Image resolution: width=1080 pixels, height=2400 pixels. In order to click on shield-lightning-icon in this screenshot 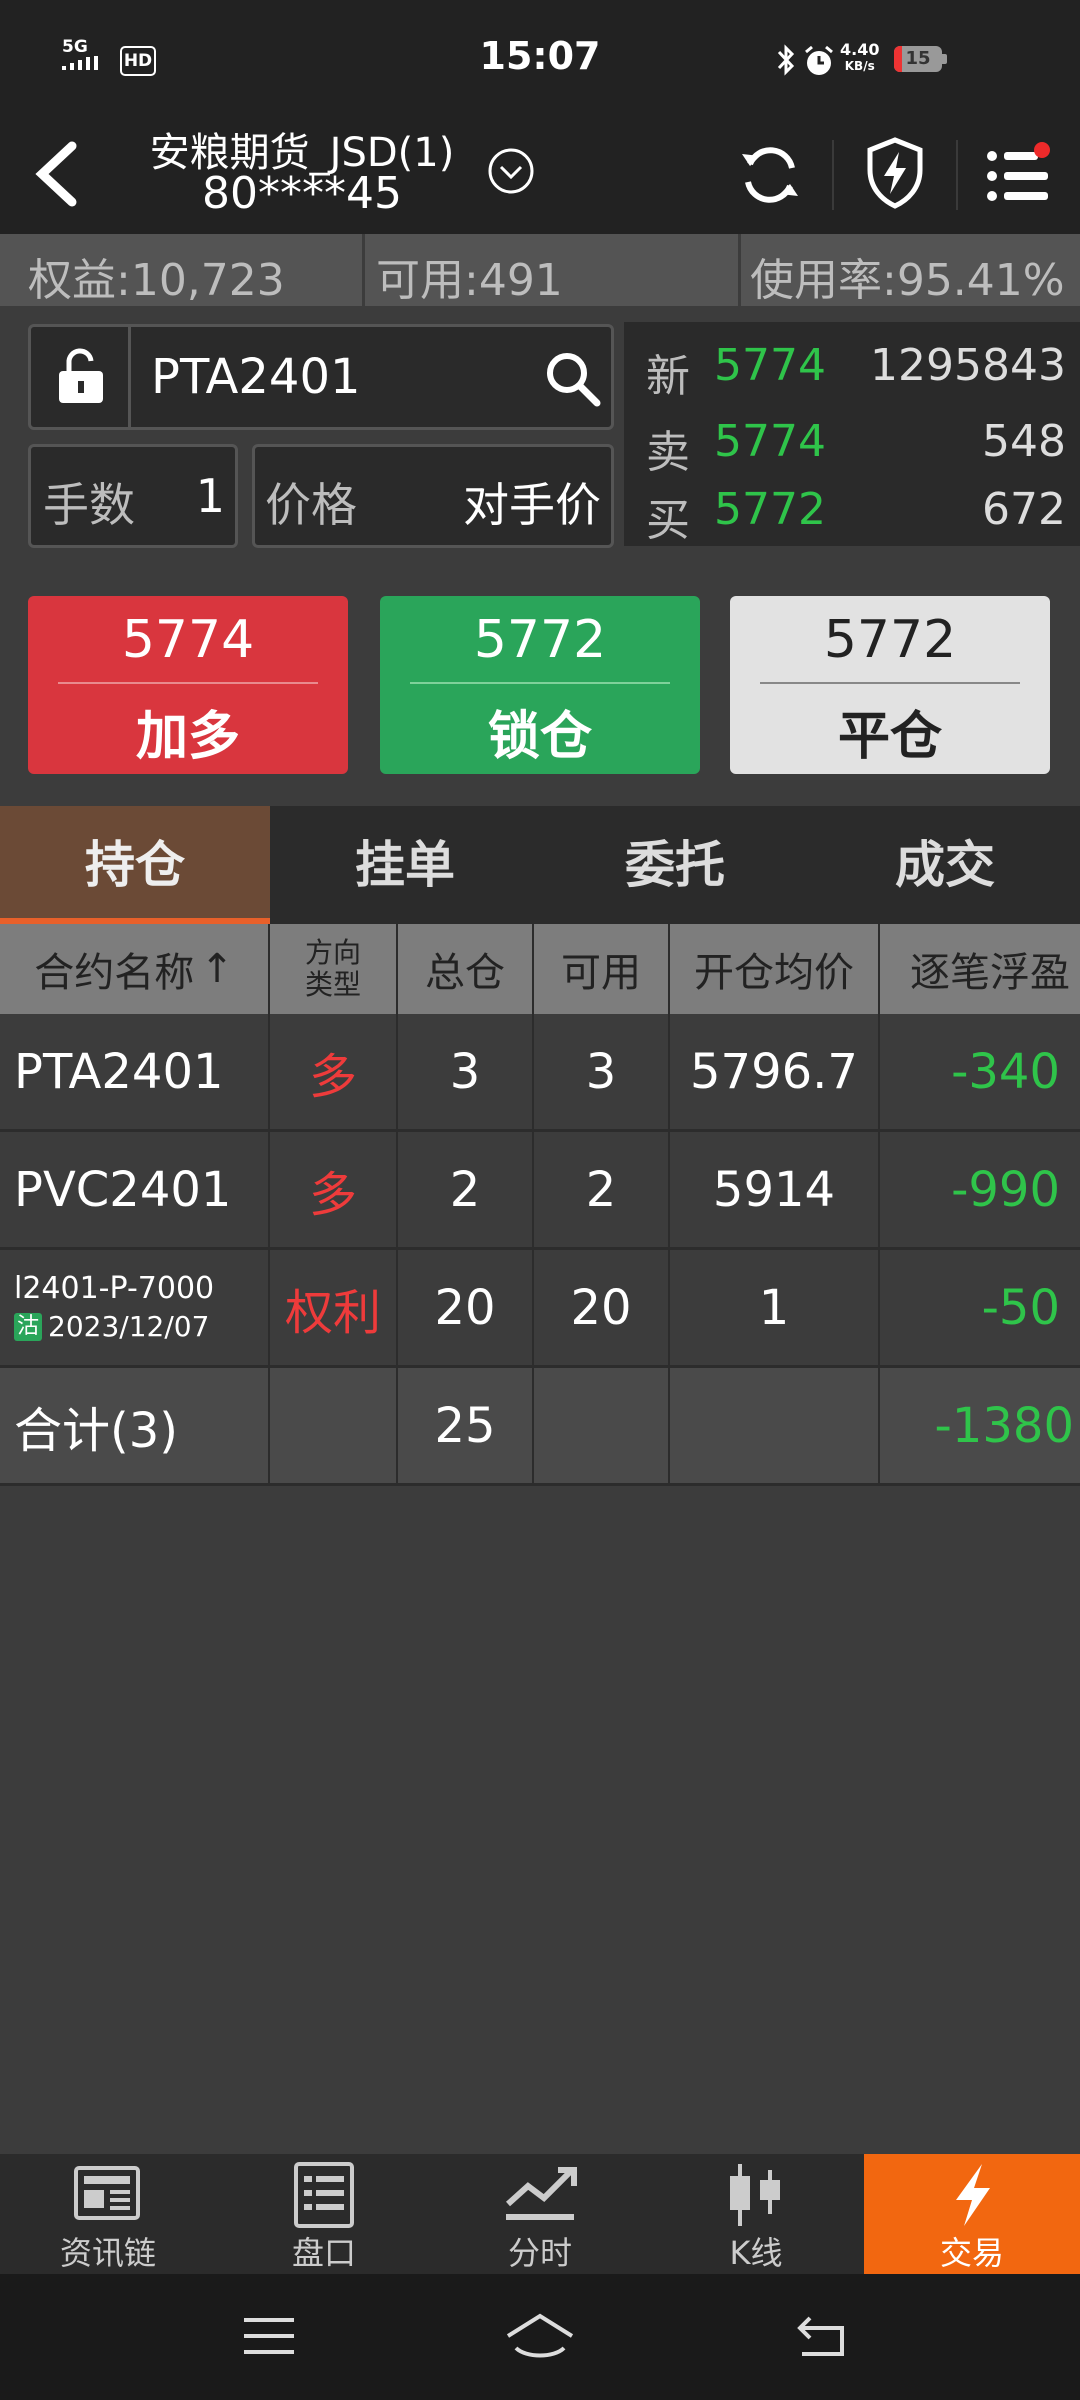, I will do `click(895, 174)`.